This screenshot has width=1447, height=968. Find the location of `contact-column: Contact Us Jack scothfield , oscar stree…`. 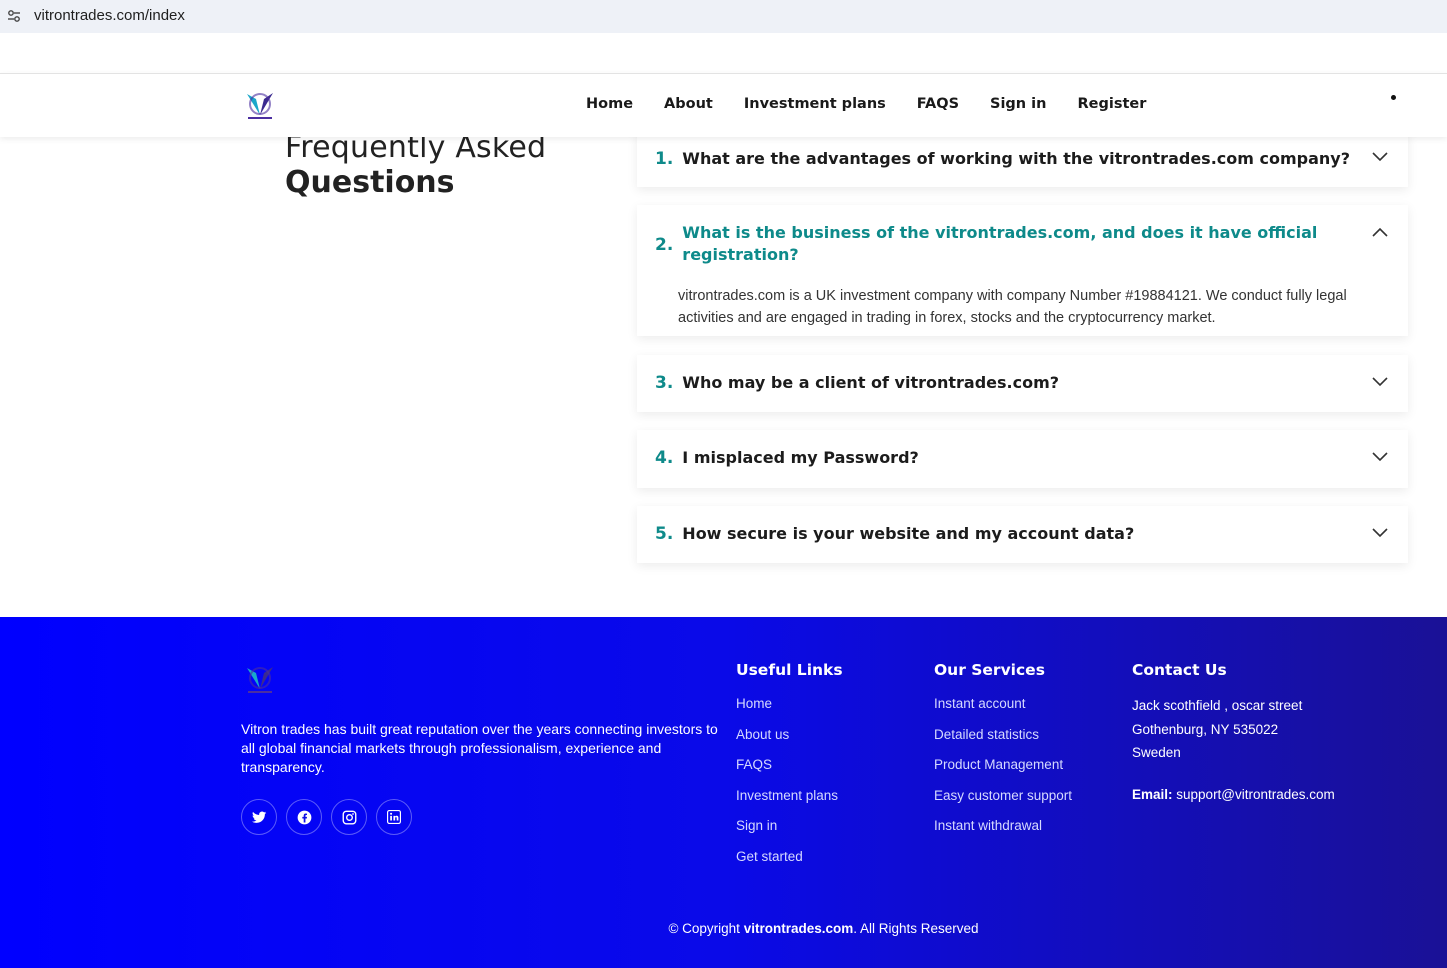

contact-column: Contact Us Jack scothfield , oscar stree… is located at coordinates (1233, 731).